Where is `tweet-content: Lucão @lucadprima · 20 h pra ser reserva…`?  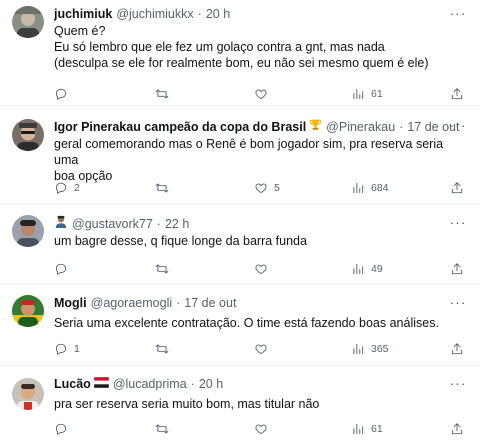 tweet-content: Lucão @lucadprima · 20 h pra ser reserva… is located at coordinates (261, 394).